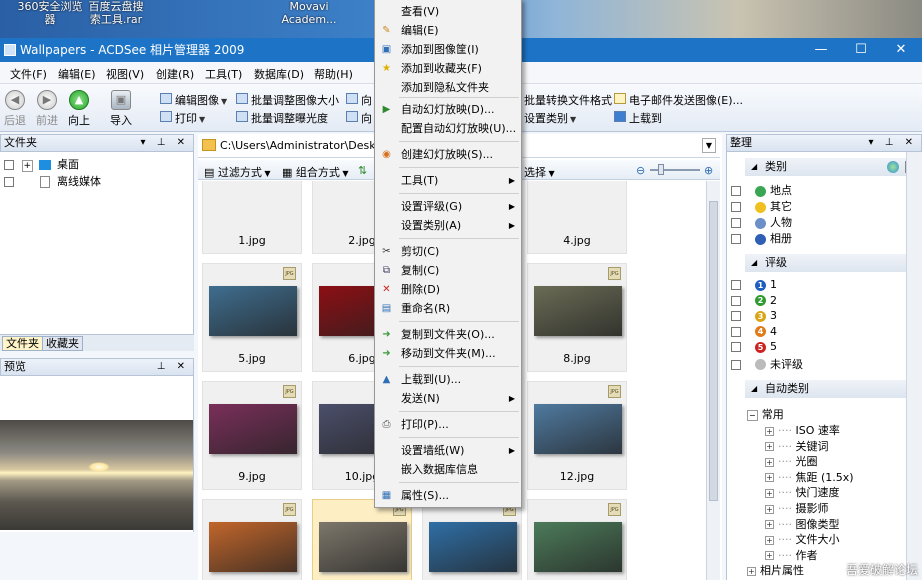 This screenshot has height=580, width=922. I want to click on context-menu-item: 设置墙纸(W) ▶, so click(448, 450).